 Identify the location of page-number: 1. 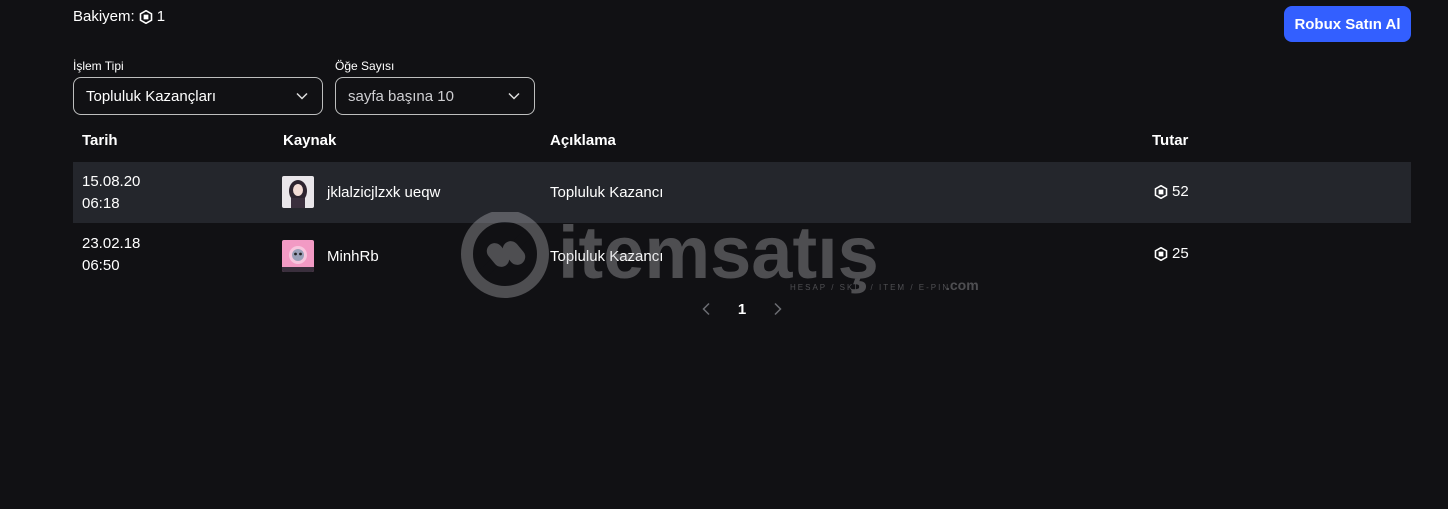
(742, 309).